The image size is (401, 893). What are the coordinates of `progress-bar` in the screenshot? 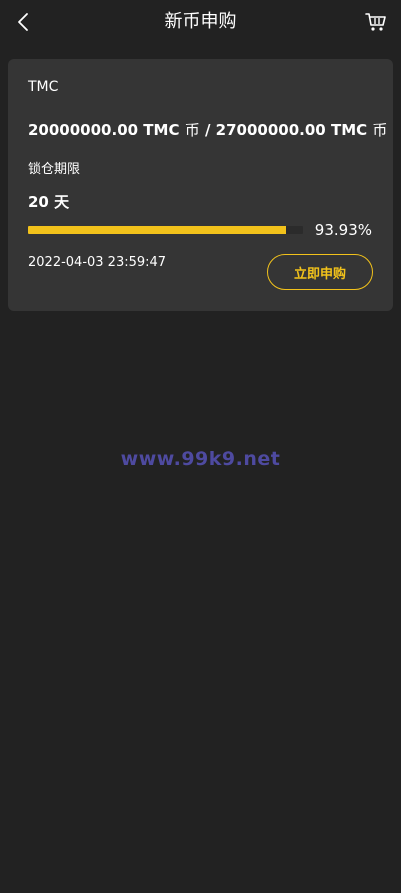 It's located at (165, 230).